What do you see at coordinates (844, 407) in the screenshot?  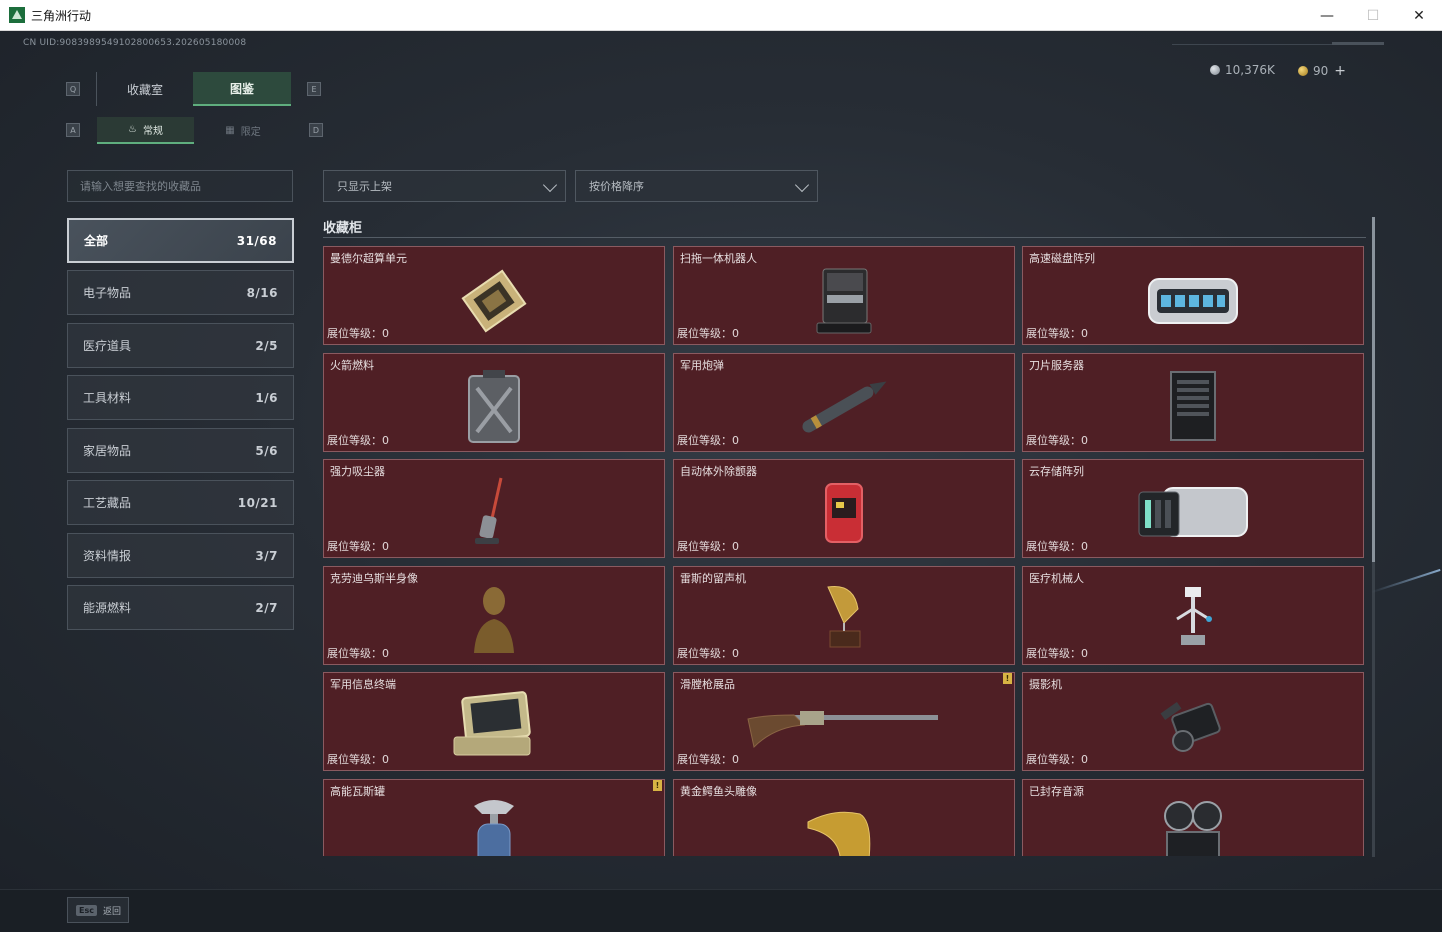 I see `shell-icon` at bounding box center [844, 407].